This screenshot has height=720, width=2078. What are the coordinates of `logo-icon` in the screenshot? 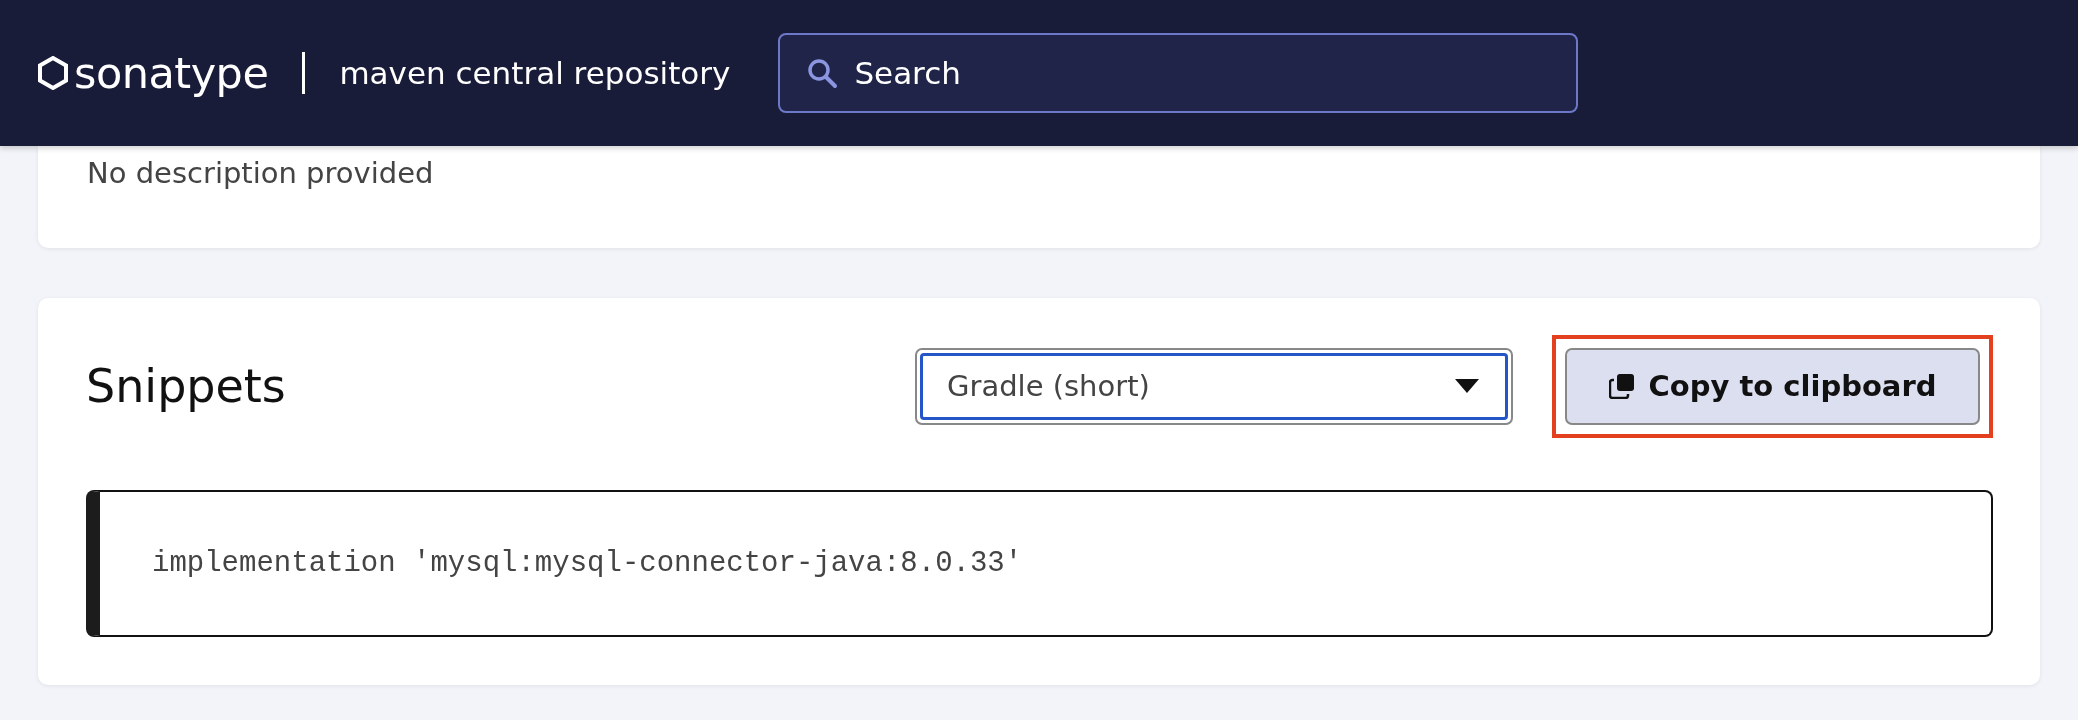 It's located at (53, 73).